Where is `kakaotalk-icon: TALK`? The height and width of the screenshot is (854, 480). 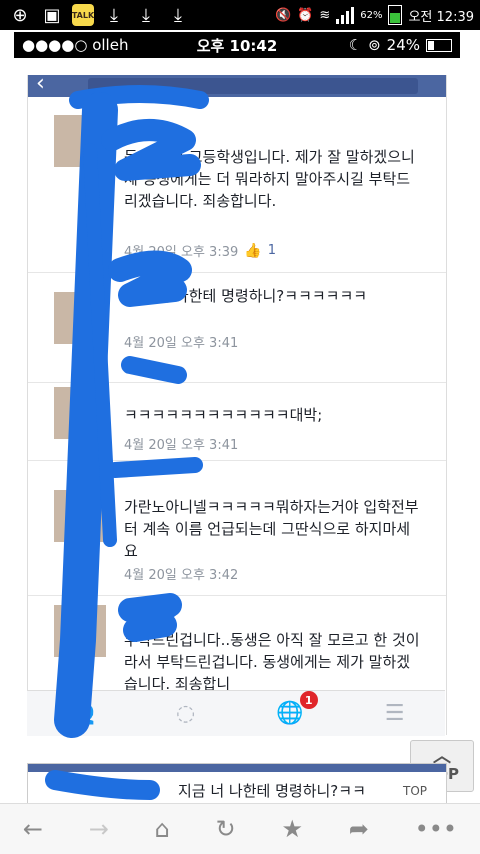 kakaotalk-icon: TALK is located at coordinates (83, 15).